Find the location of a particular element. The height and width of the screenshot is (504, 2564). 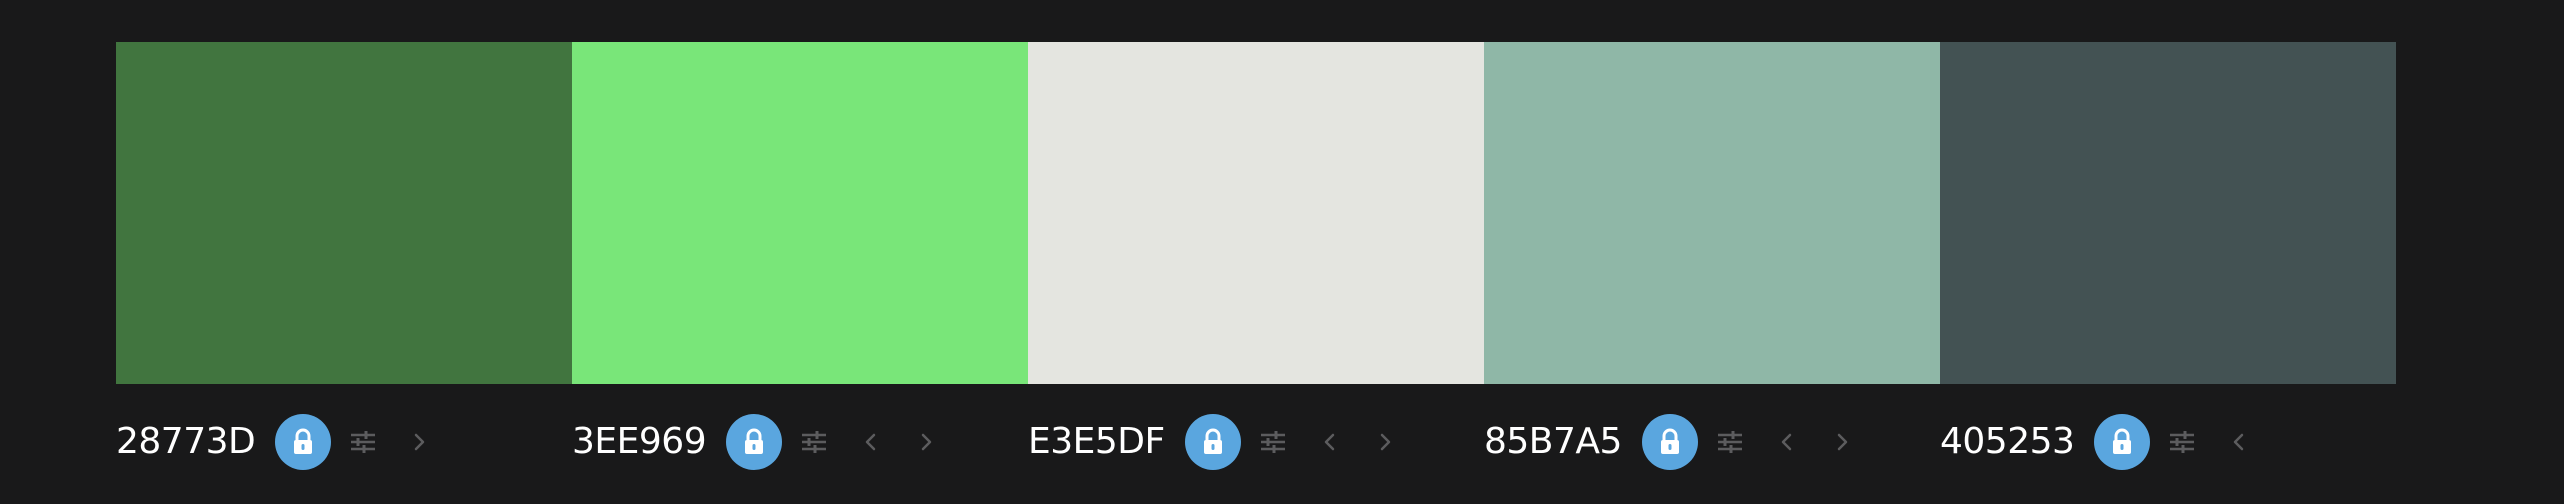

hex-code-label: 28773D is located at coordinates (186, 442).